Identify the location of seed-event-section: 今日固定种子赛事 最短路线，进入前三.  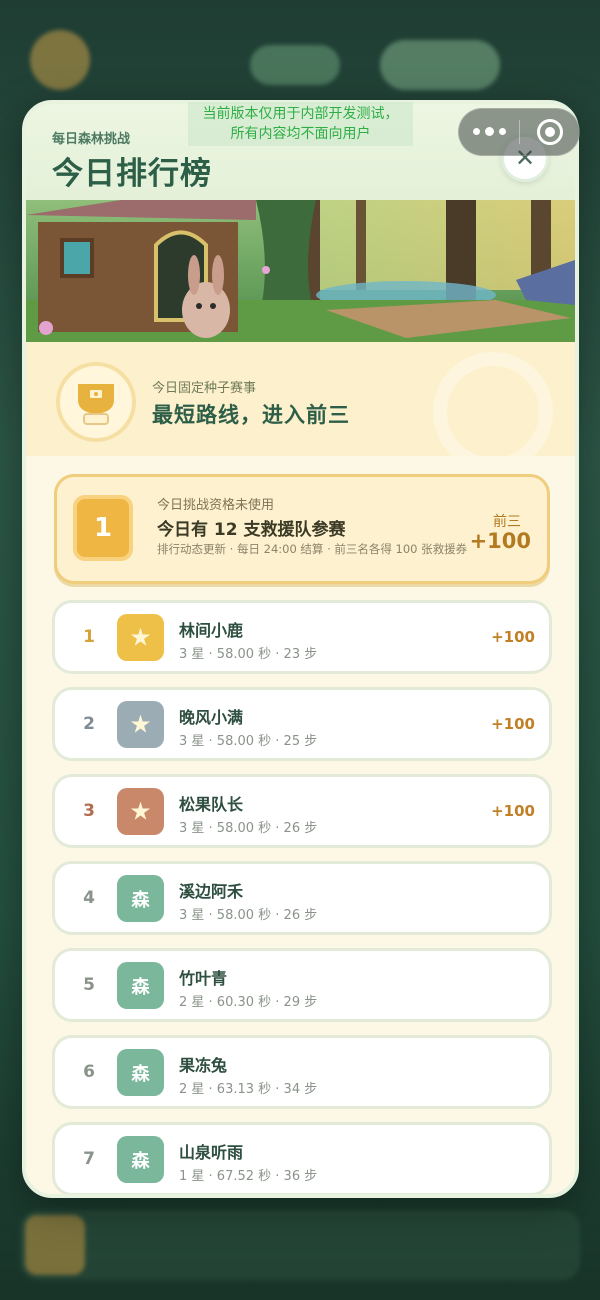
(300, 399).